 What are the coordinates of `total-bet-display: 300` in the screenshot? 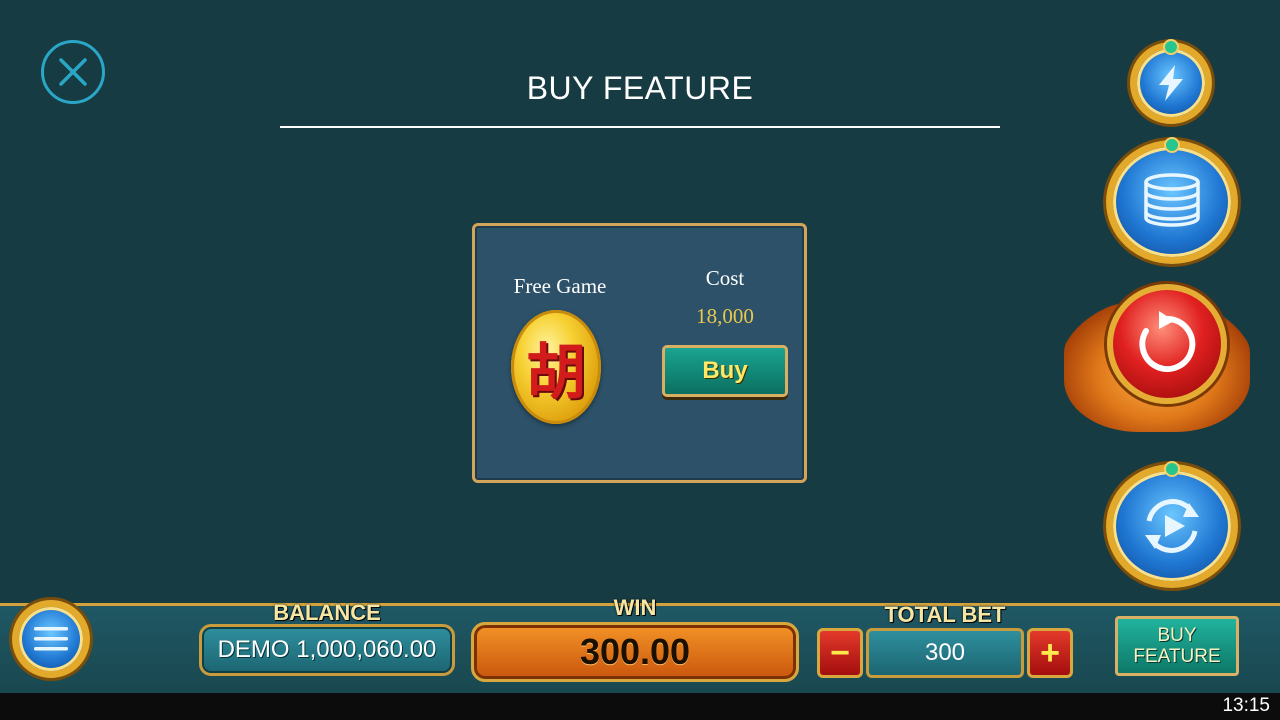 It's located at (945, 653).